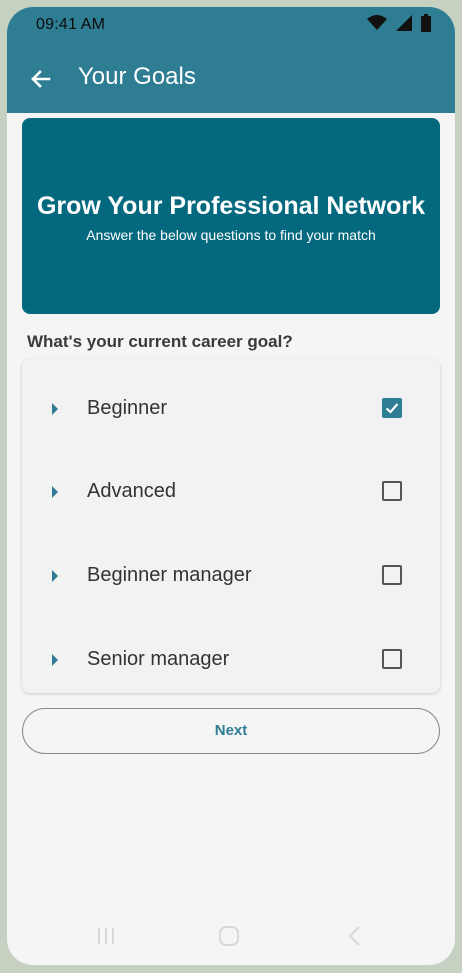  Describe the element at coordinates (71, 24) in the screenshot. I see `status-time: 09:41 AM` at that location.